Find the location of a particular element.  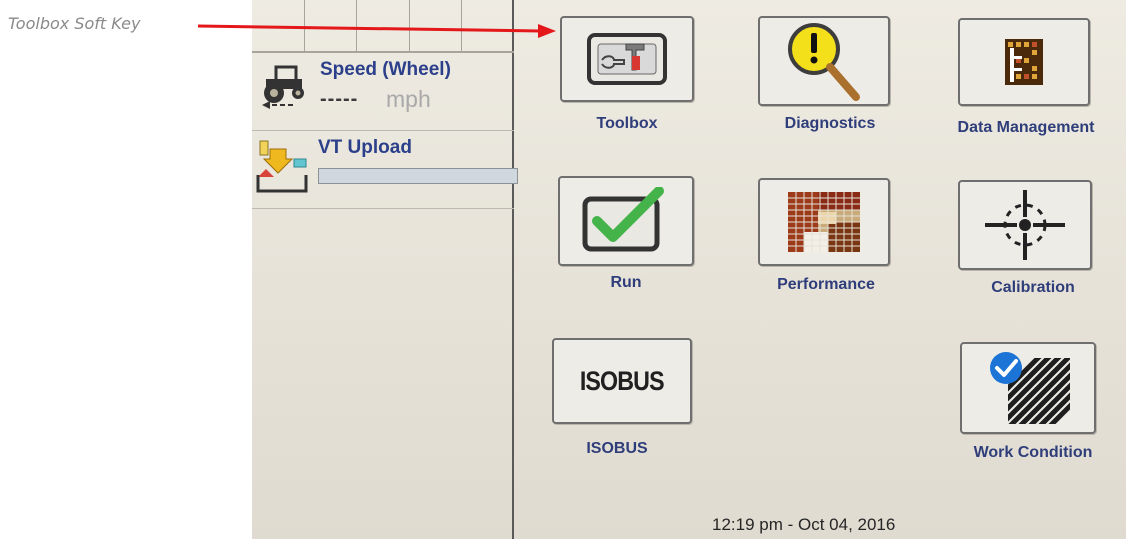

speed-value: ----- is located at coordinates (339, 99).